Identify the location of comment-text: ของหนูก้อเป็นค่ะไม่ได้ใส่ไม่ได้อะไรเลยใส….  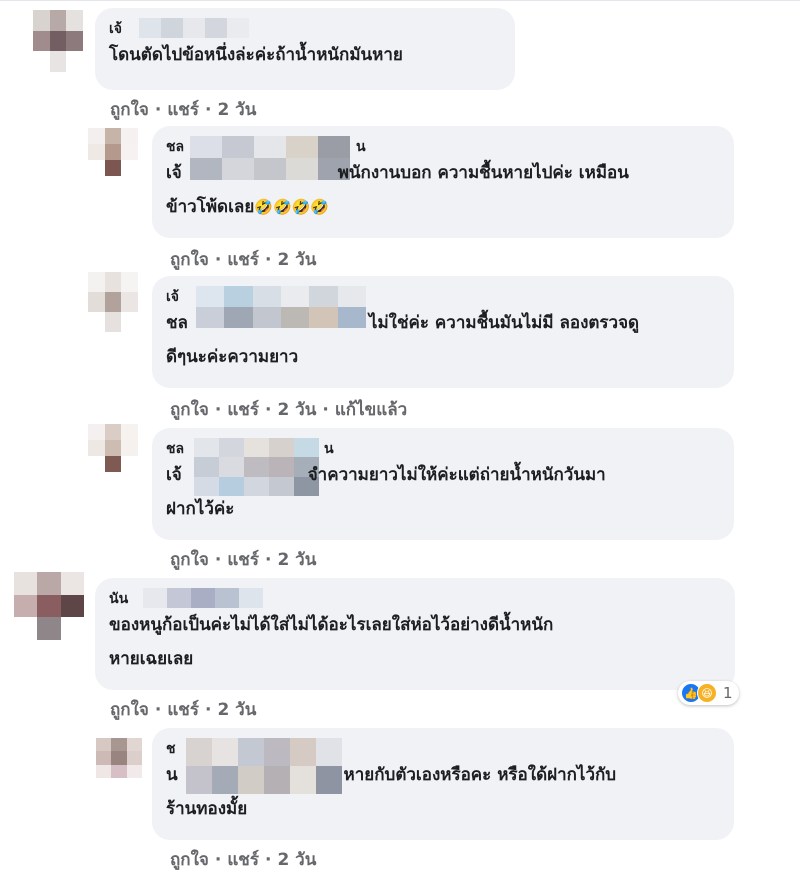
(331, 642).